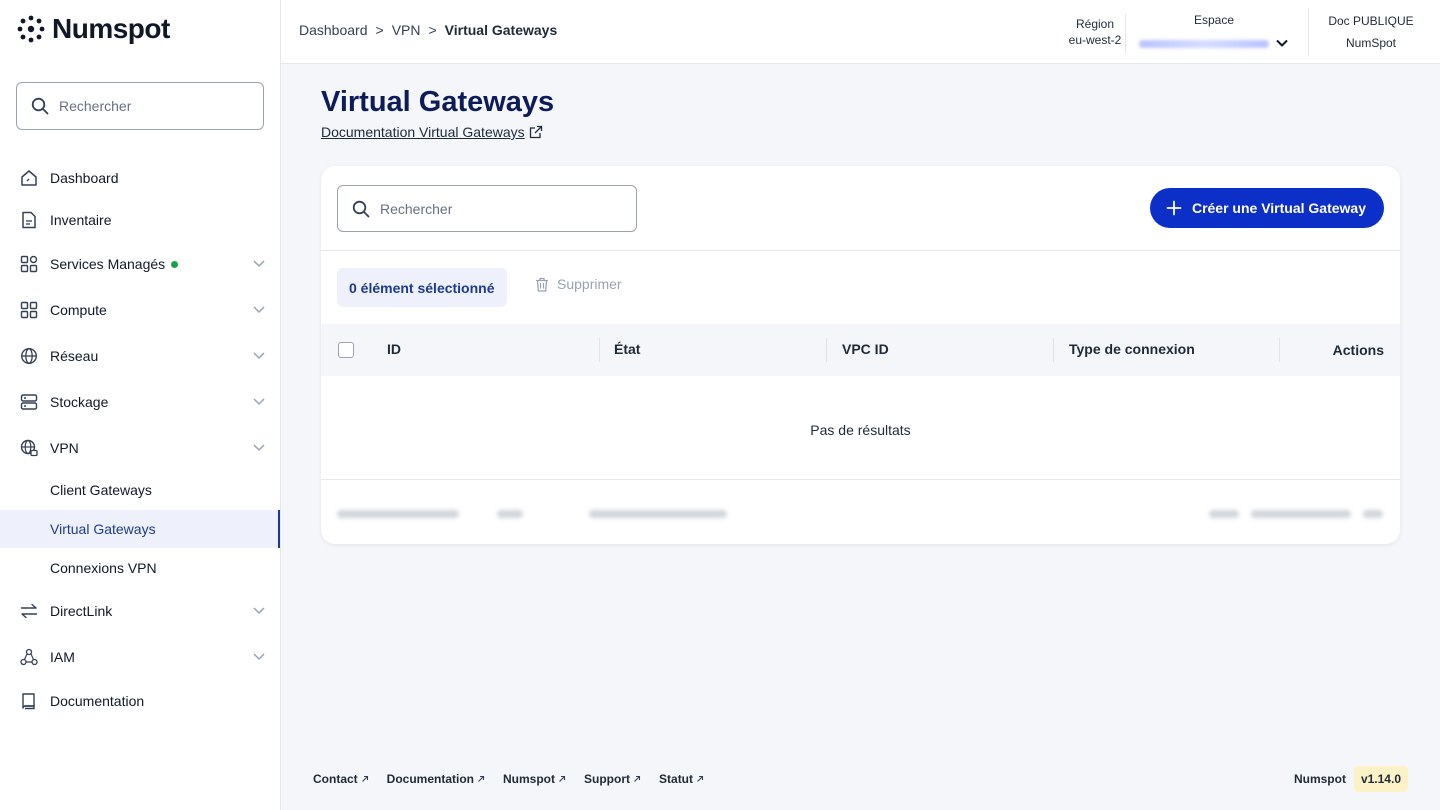 The width and height of the screenshot is (1440, 810). I want to click on sidebar-subitem-client-gateways: Client Gateways, so click(140, 490).